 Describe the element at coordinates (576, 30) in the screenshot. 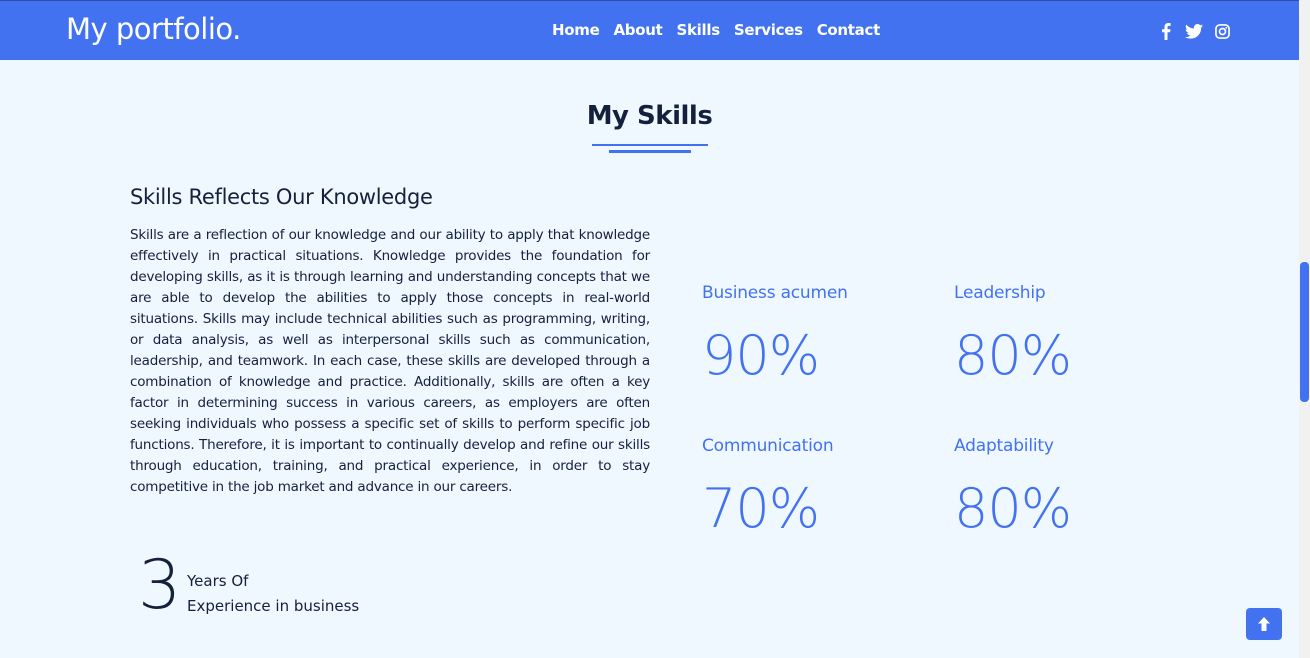

I see `nav-link-home: Home` at that location.